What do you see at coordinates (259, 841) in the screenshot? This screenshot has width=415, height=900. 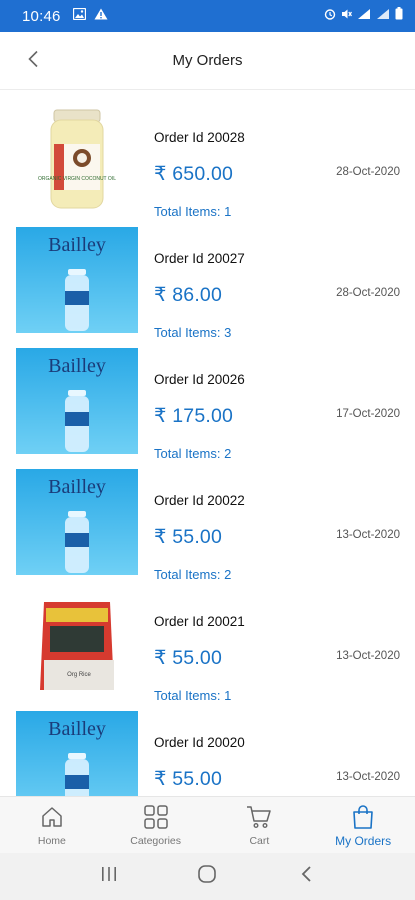 I see `nav-label: Cart` at bounding box center [259, 841].